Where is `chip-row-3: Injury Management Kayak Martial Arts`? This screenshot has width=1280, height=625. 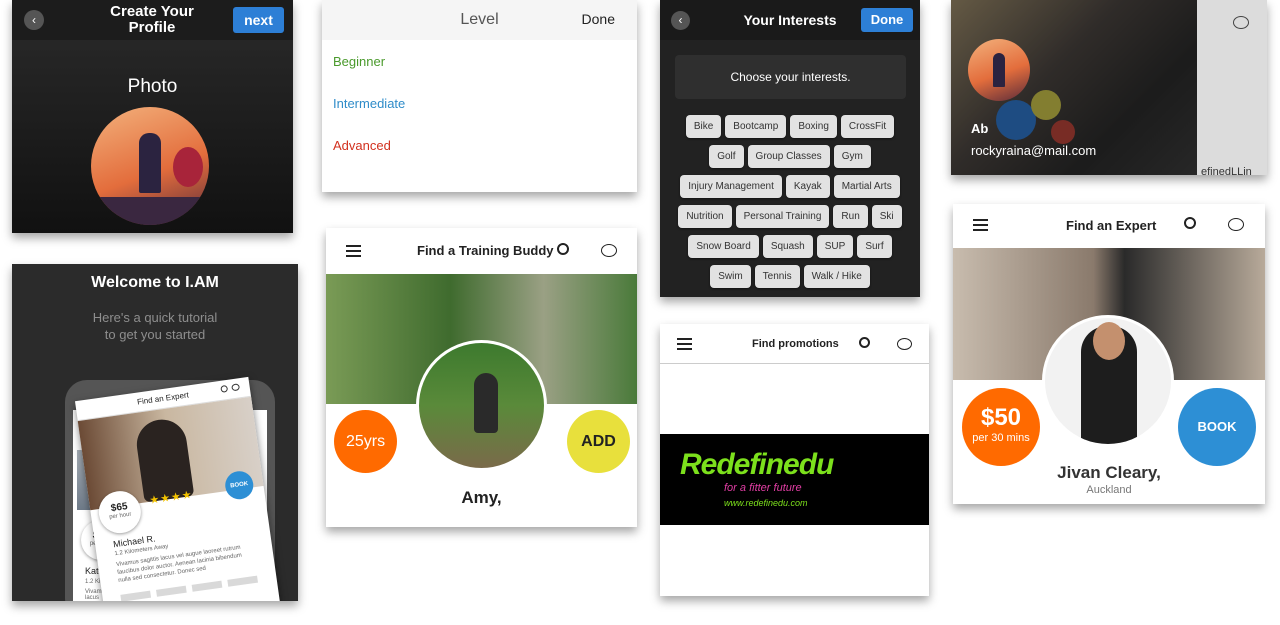
chip-row-3: Injury Management Kayak Martial Arts is located at coordinates (790, 186).